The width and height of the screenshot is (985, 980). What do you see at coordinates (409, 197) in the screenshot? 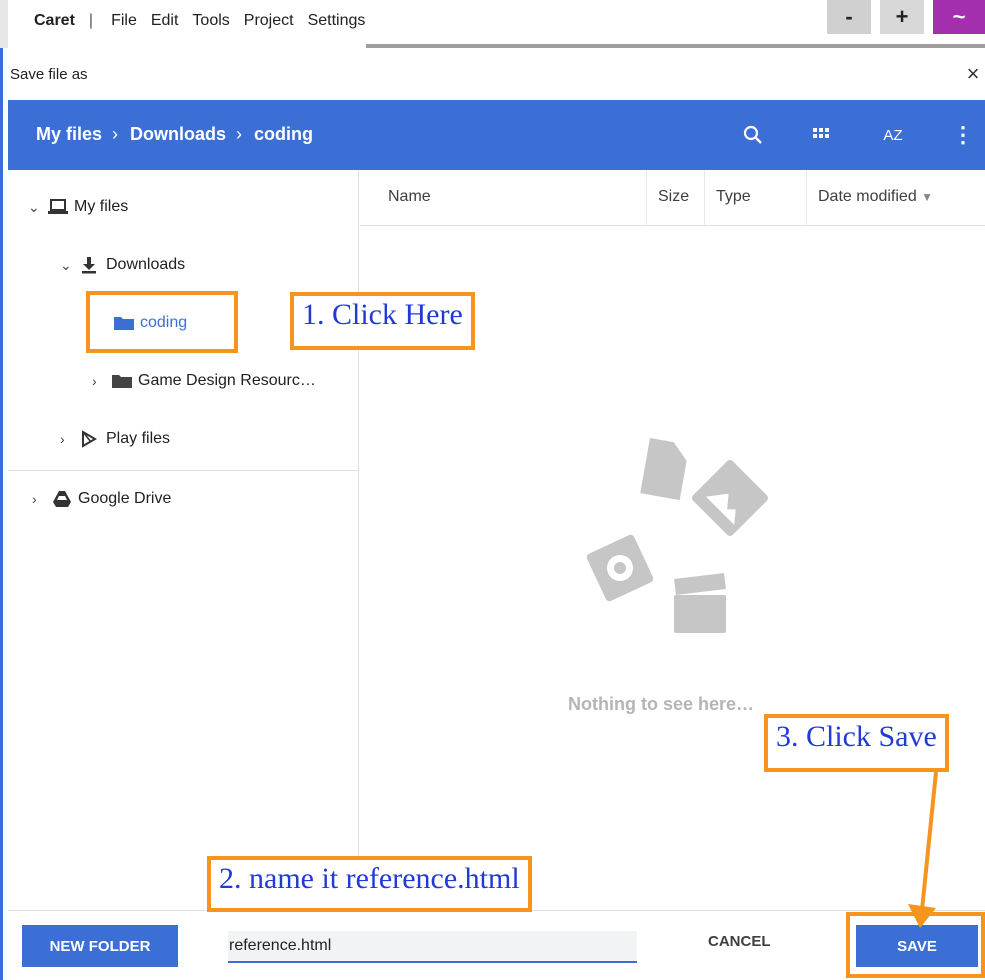
I see `column-name: Name` at bounding box center [409, 197].